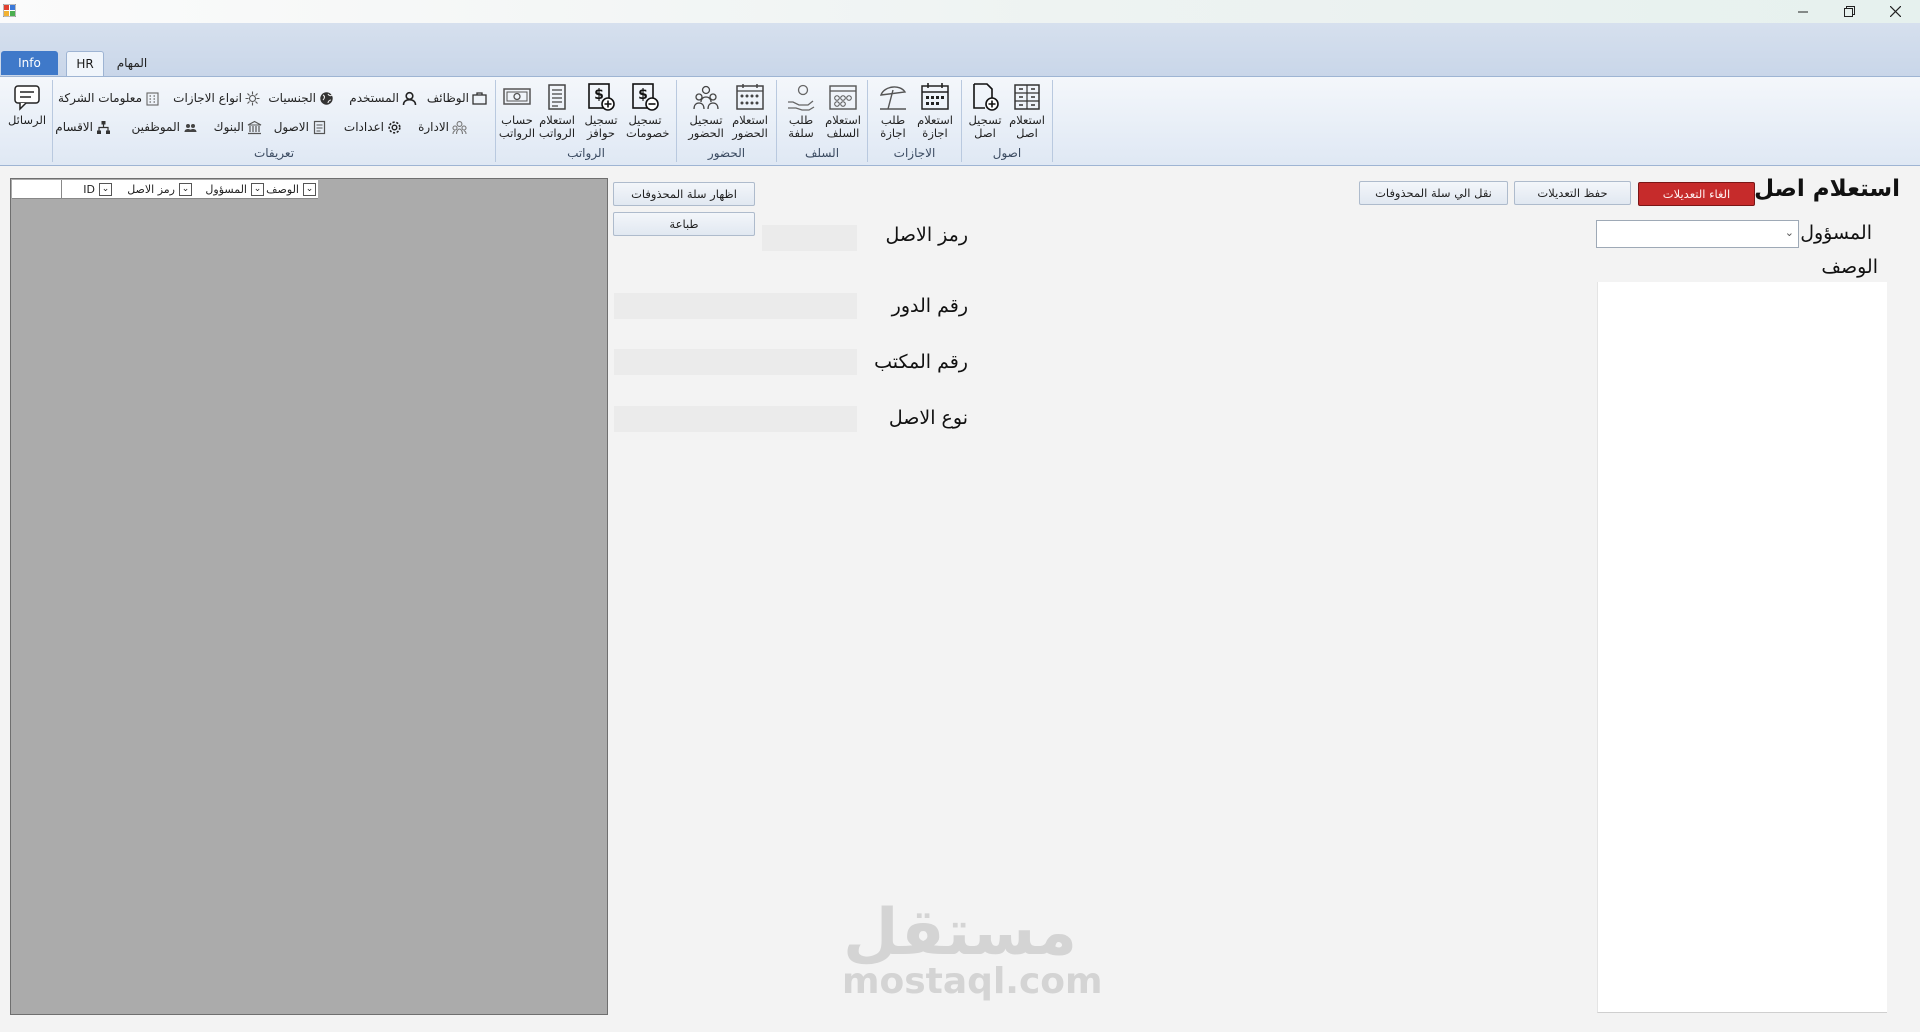 The image size is (1920, 1032). I want to click on departments-button: الاقسام, so click(83, 127).